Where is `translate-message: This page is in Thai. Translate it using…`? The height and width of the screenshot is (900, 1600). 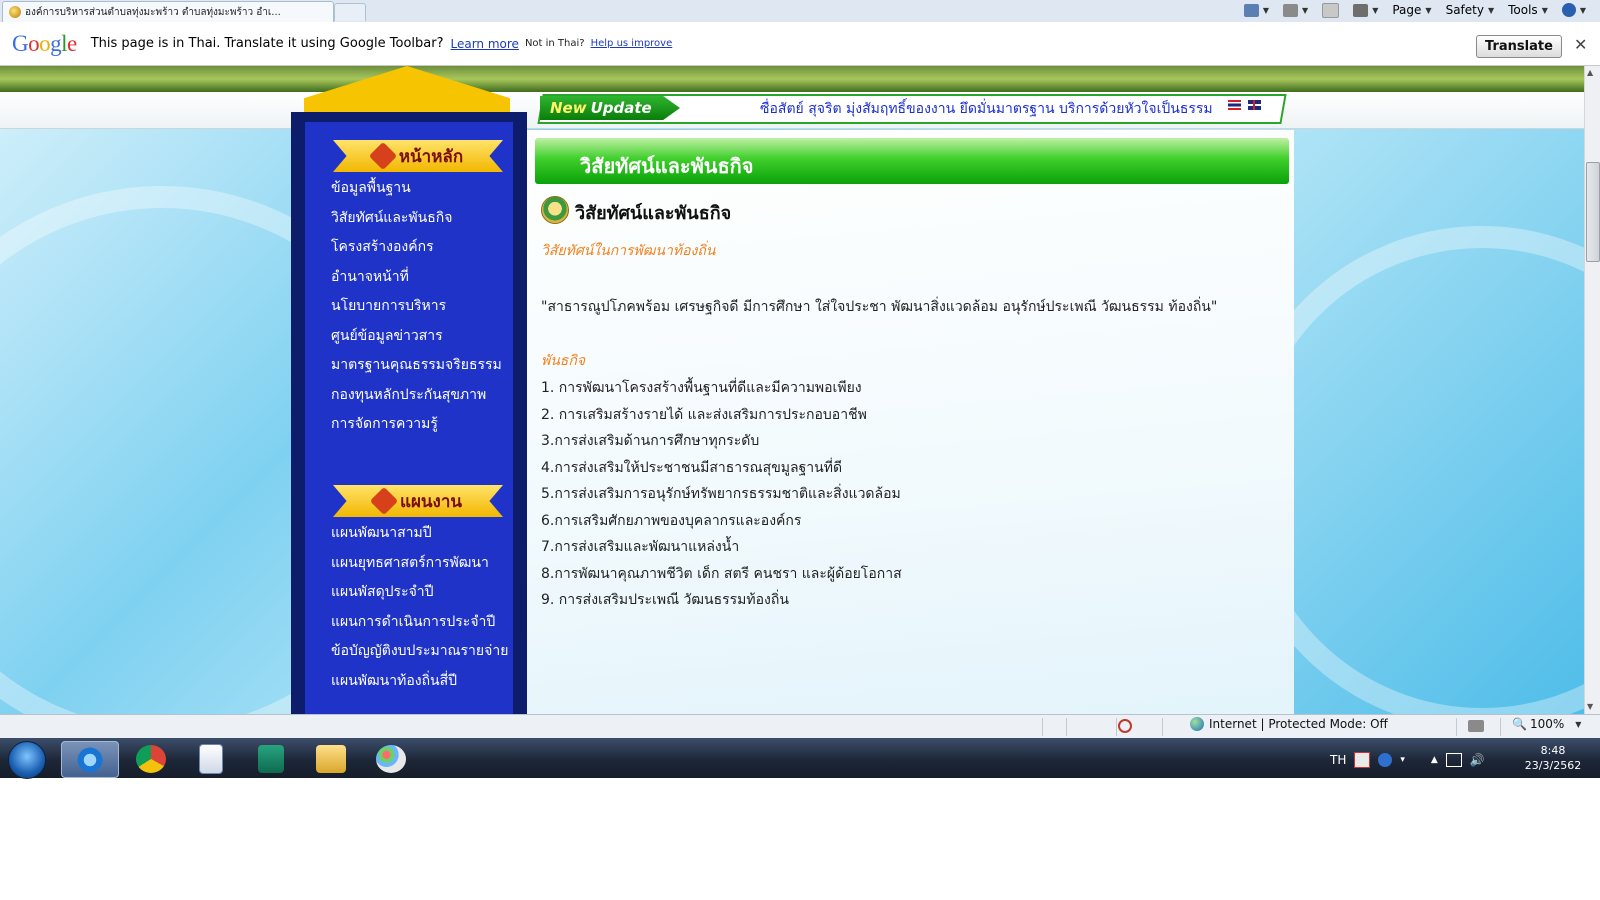
translate-message: This page is in Thai. Translate it using… is located at coordinates (267, 43).